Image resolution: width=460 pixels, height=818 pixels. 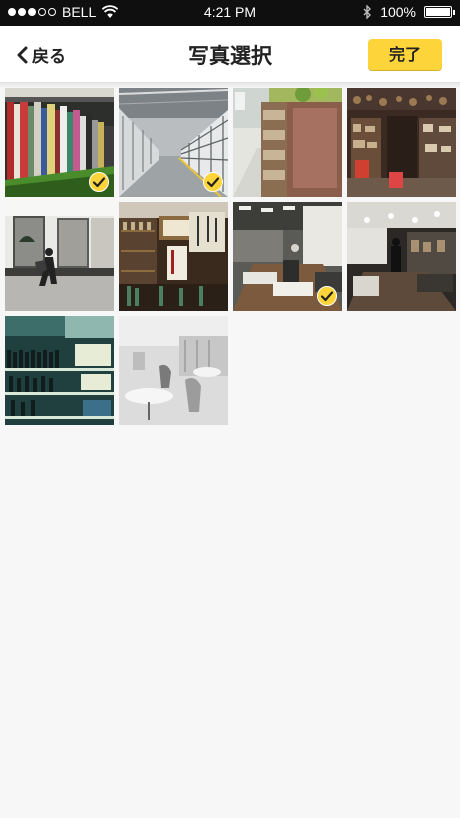 What do you see at coordinates (230, 13) in the screenshot?
I see `status-bar: BELL 4:21 PM 100%` at bounding box center [230, 13].